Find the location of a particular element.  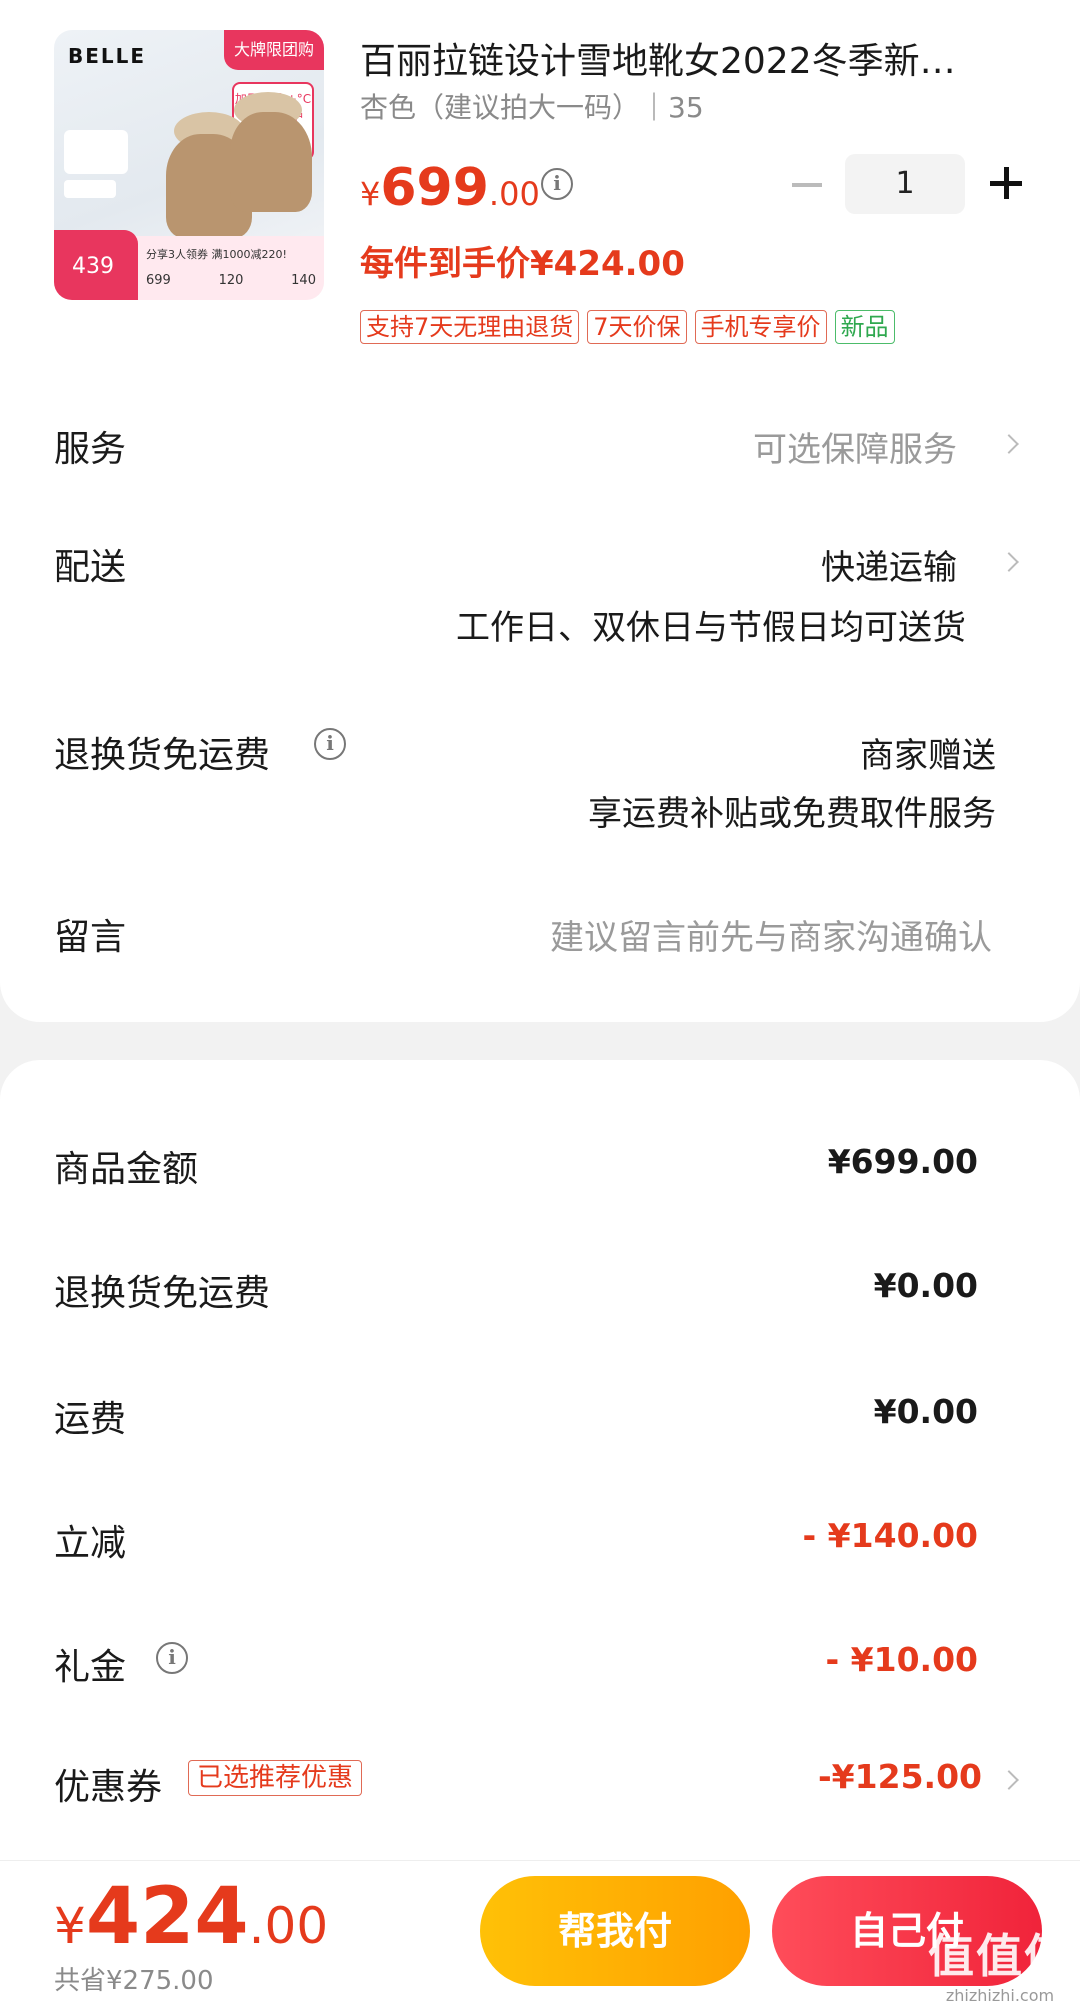

summary-label-shipping: 运费 is located at coordinates (90, 1419).